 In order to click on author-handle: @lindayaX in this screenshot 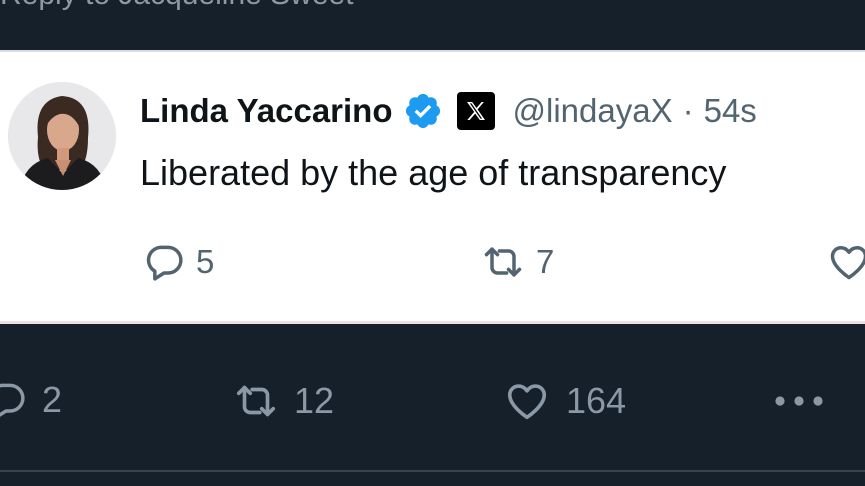, I will do `click(593, 111)`.